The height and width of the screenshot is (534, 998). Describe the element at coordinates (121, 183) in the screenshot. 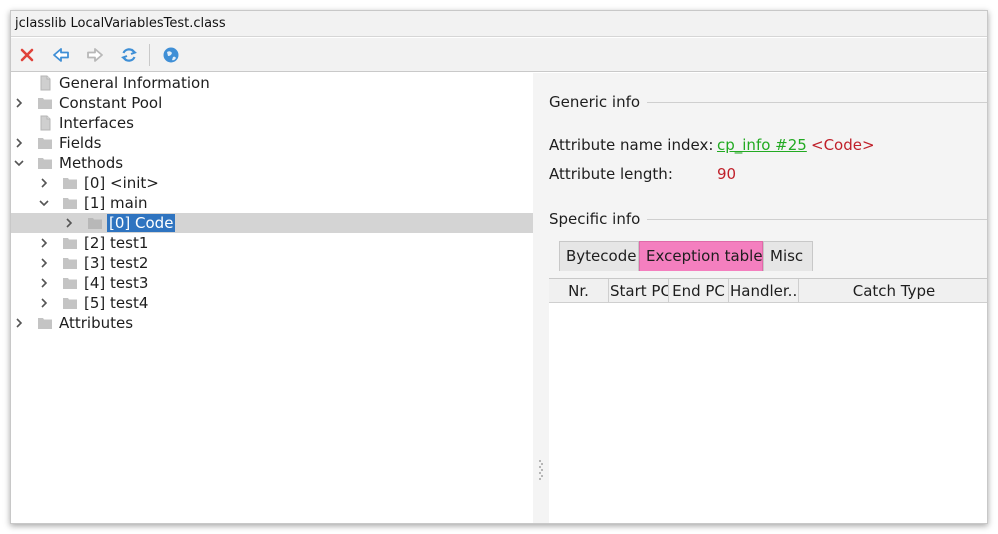

I see `tree-item-label: [0] <init>` at that location.